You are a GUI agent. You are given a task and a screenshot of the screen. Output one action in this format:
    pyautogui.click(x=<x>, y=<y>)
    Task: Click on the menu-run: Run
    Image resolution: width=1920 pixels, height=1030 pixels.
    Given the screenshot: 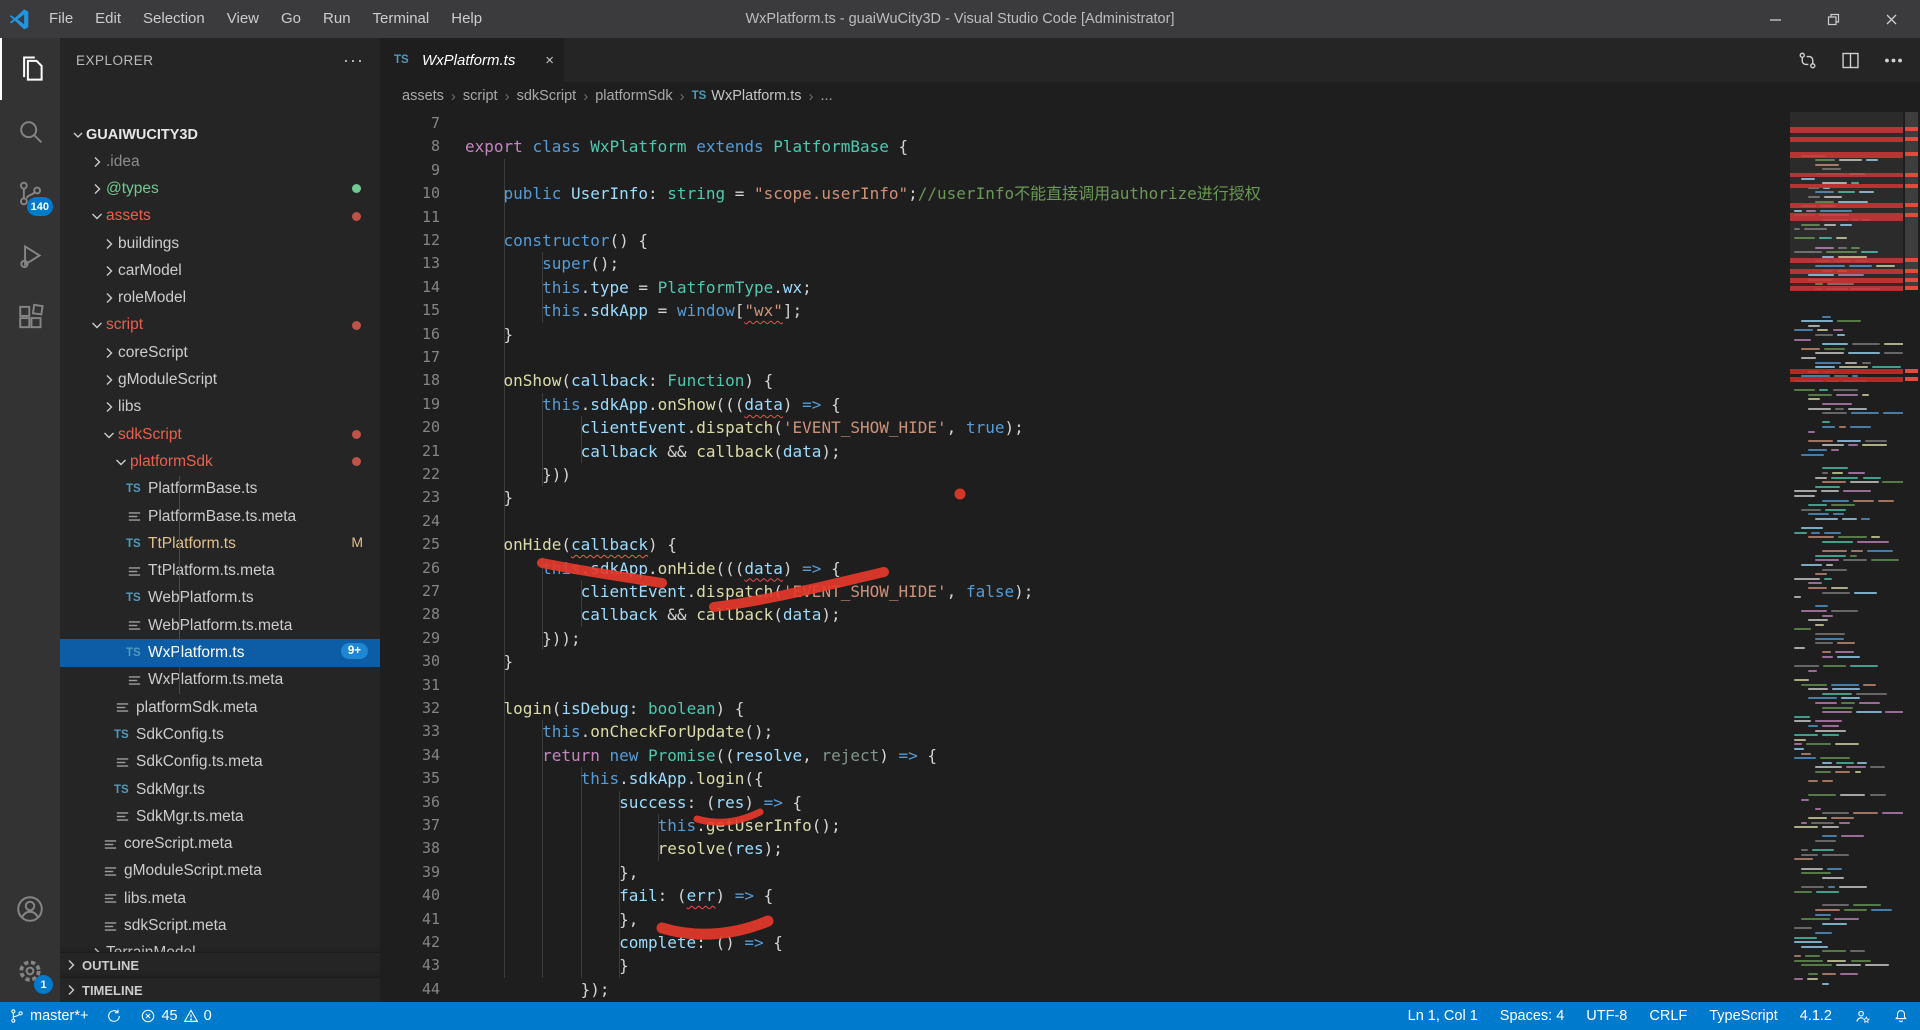 What is the action you would take?
    pyautogui.click(x=337, y=19)
    